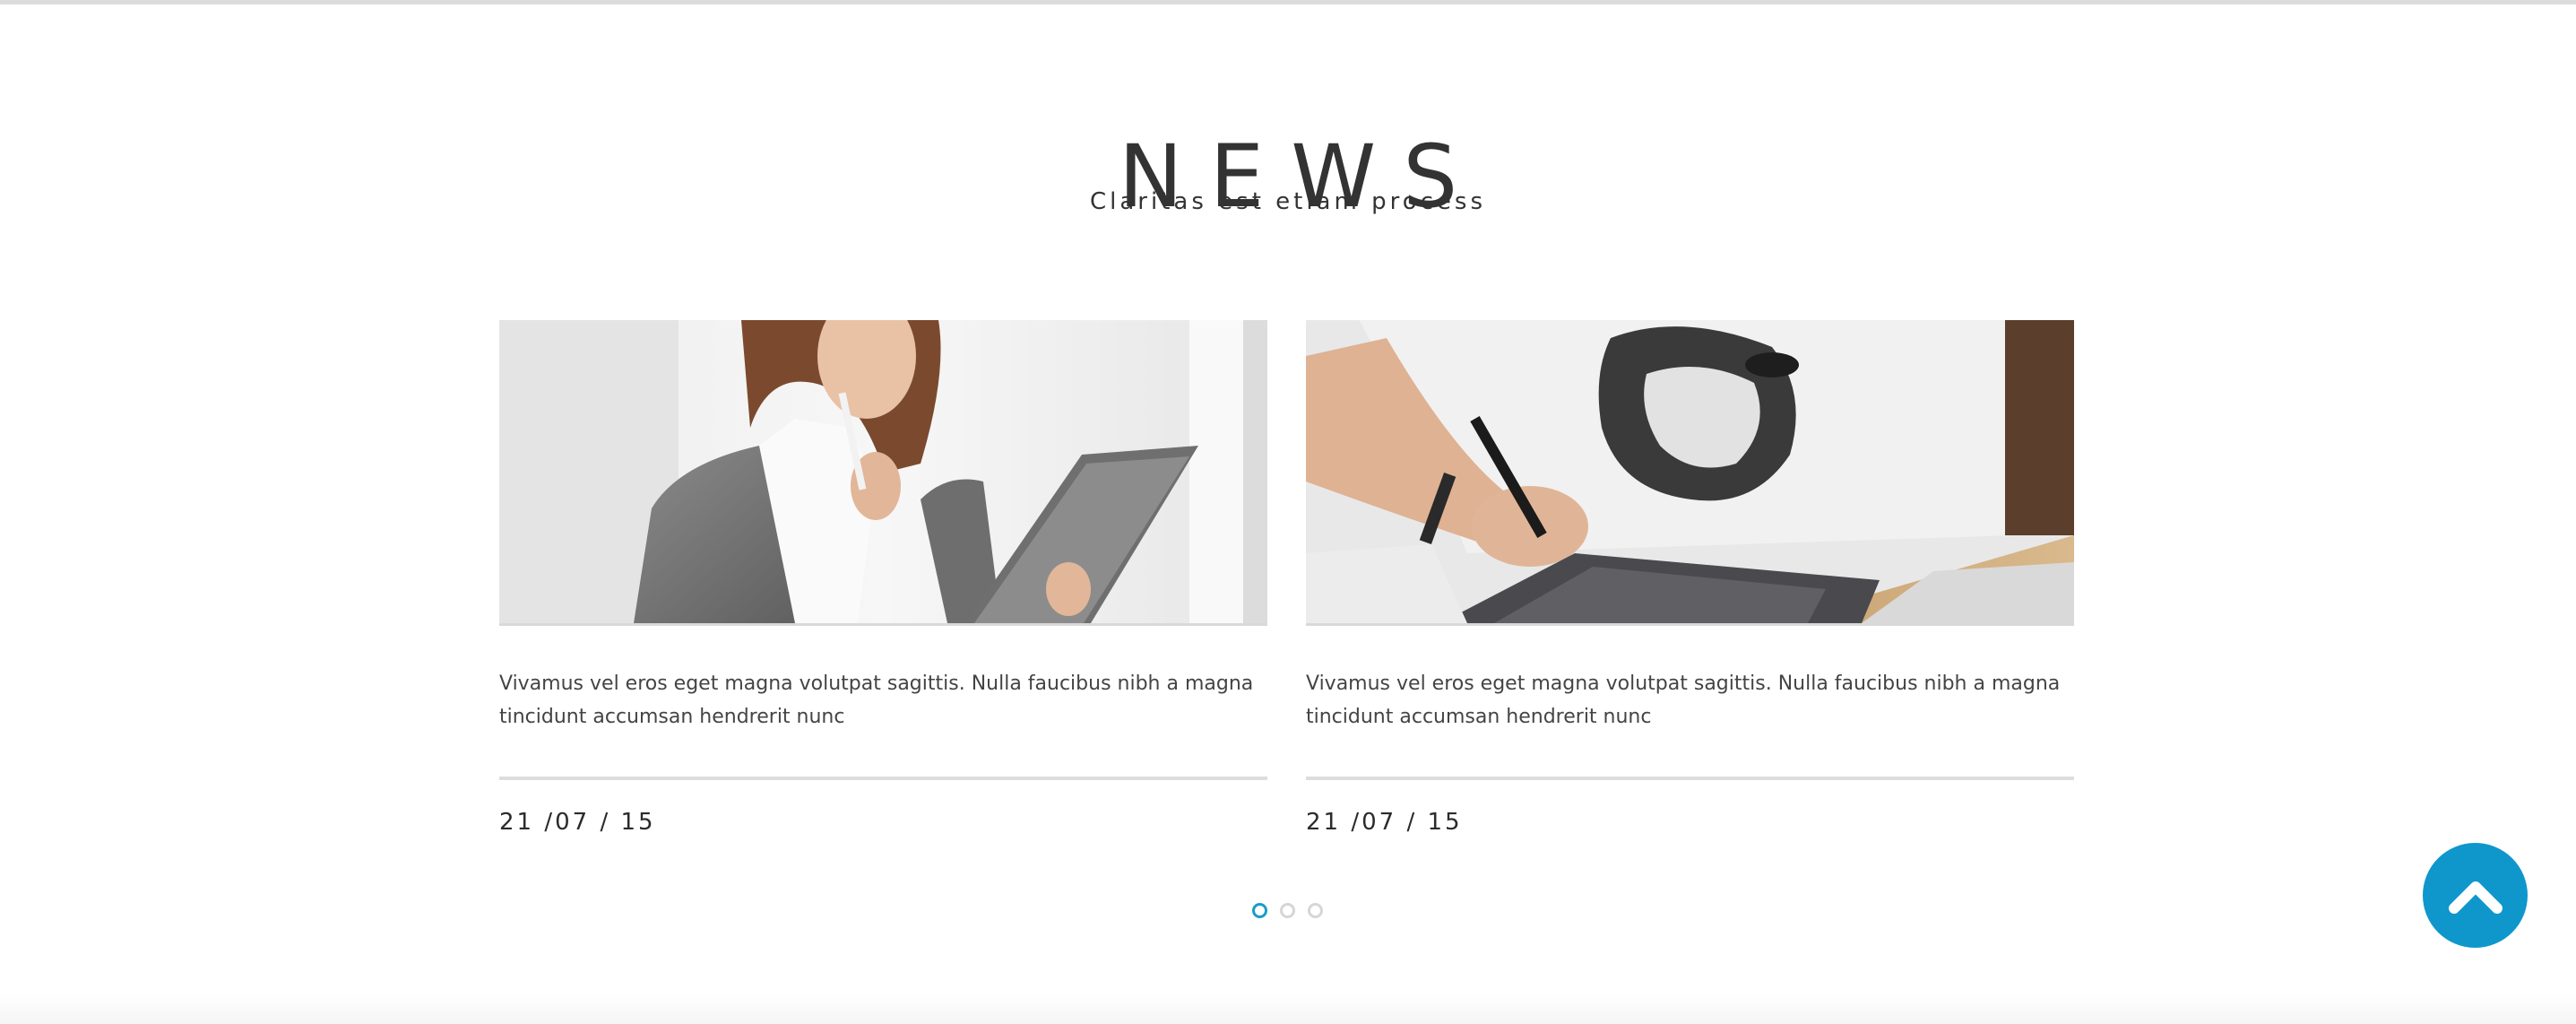  I want to click on section-subtitle: Claritas est etiam process, so click(1287, 201).